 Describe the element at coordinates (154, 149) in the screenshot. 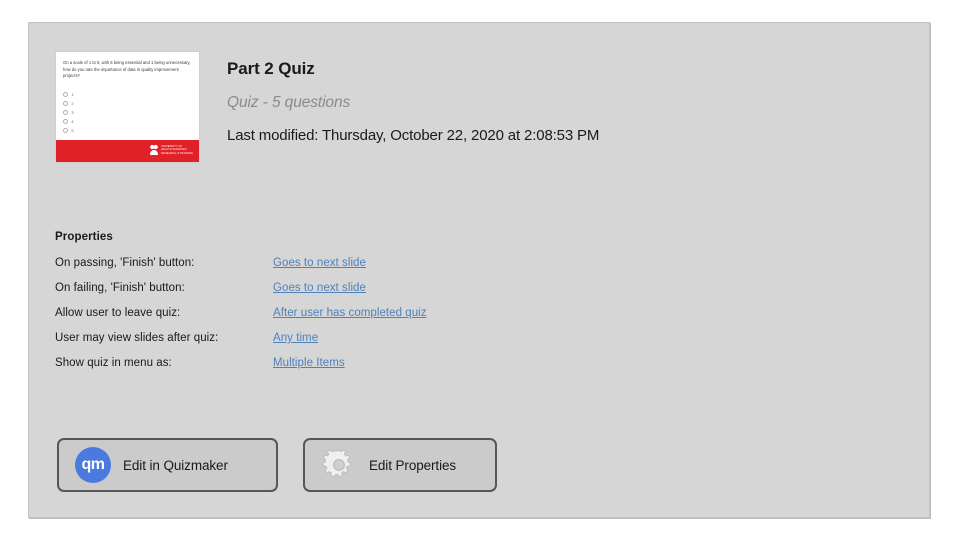

I see `logo-mark-icon` at that location.